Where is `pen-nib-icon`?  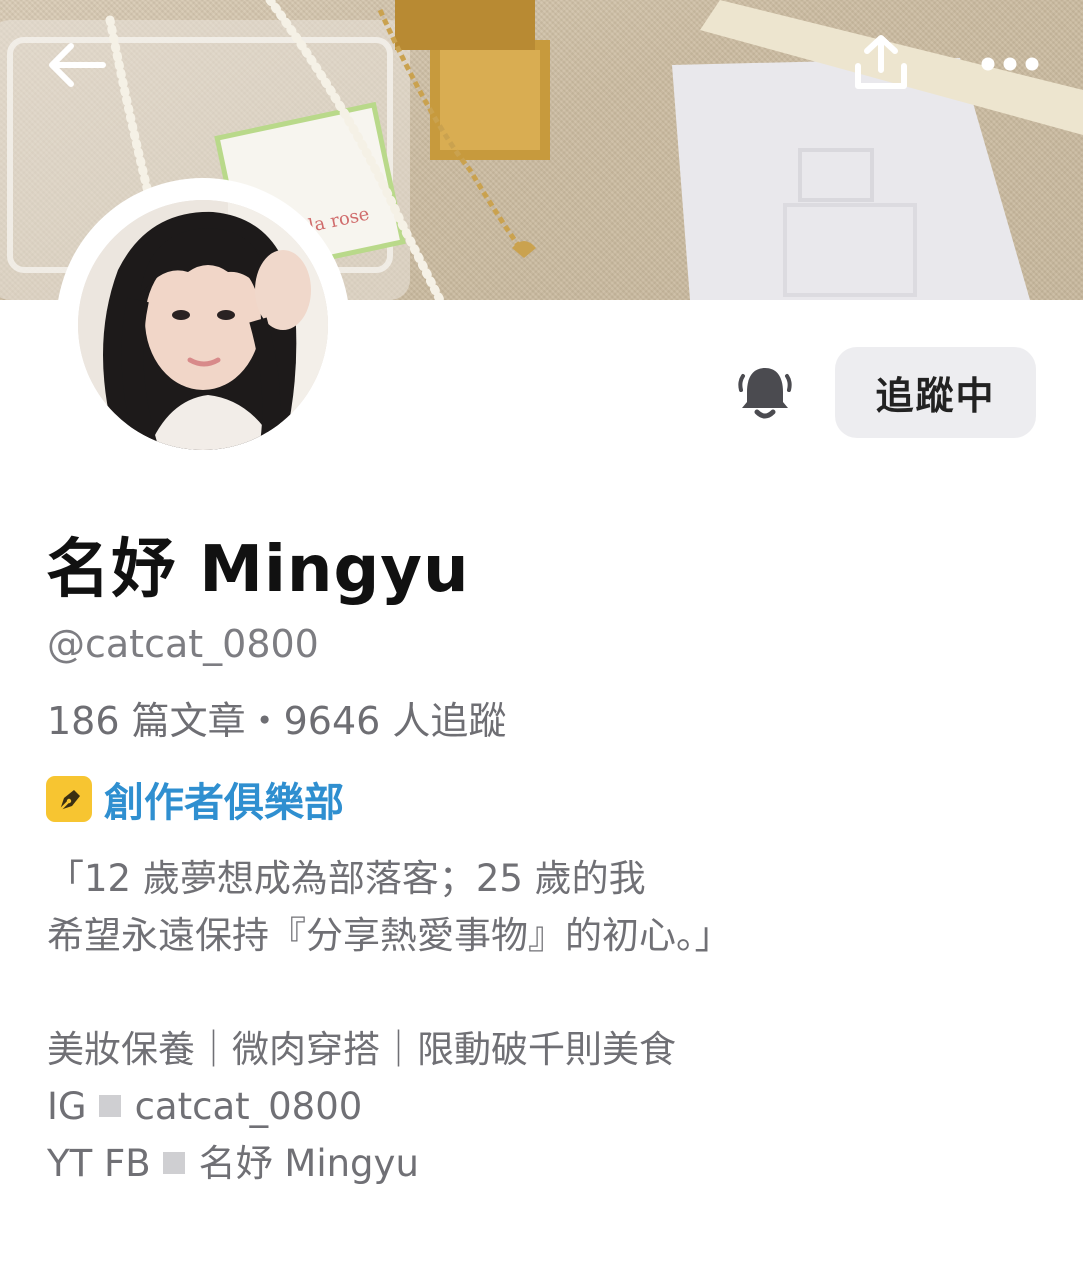
pen-nib-icon is located at coordinates (69, 799).